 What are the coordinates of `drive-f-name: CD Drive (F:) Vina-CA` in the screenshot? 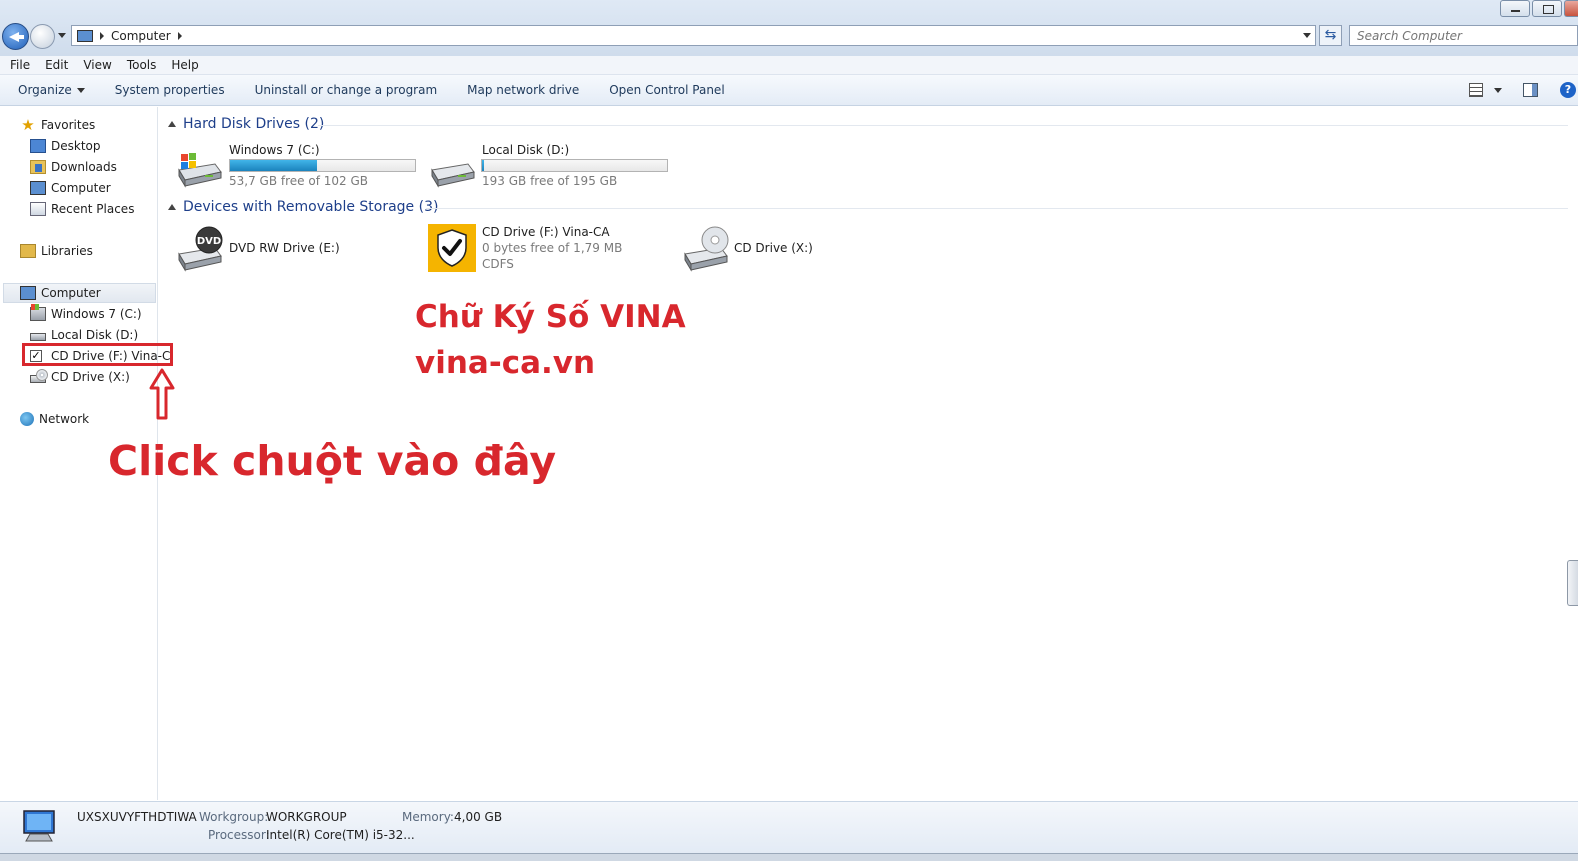 It's located at (546, 232).